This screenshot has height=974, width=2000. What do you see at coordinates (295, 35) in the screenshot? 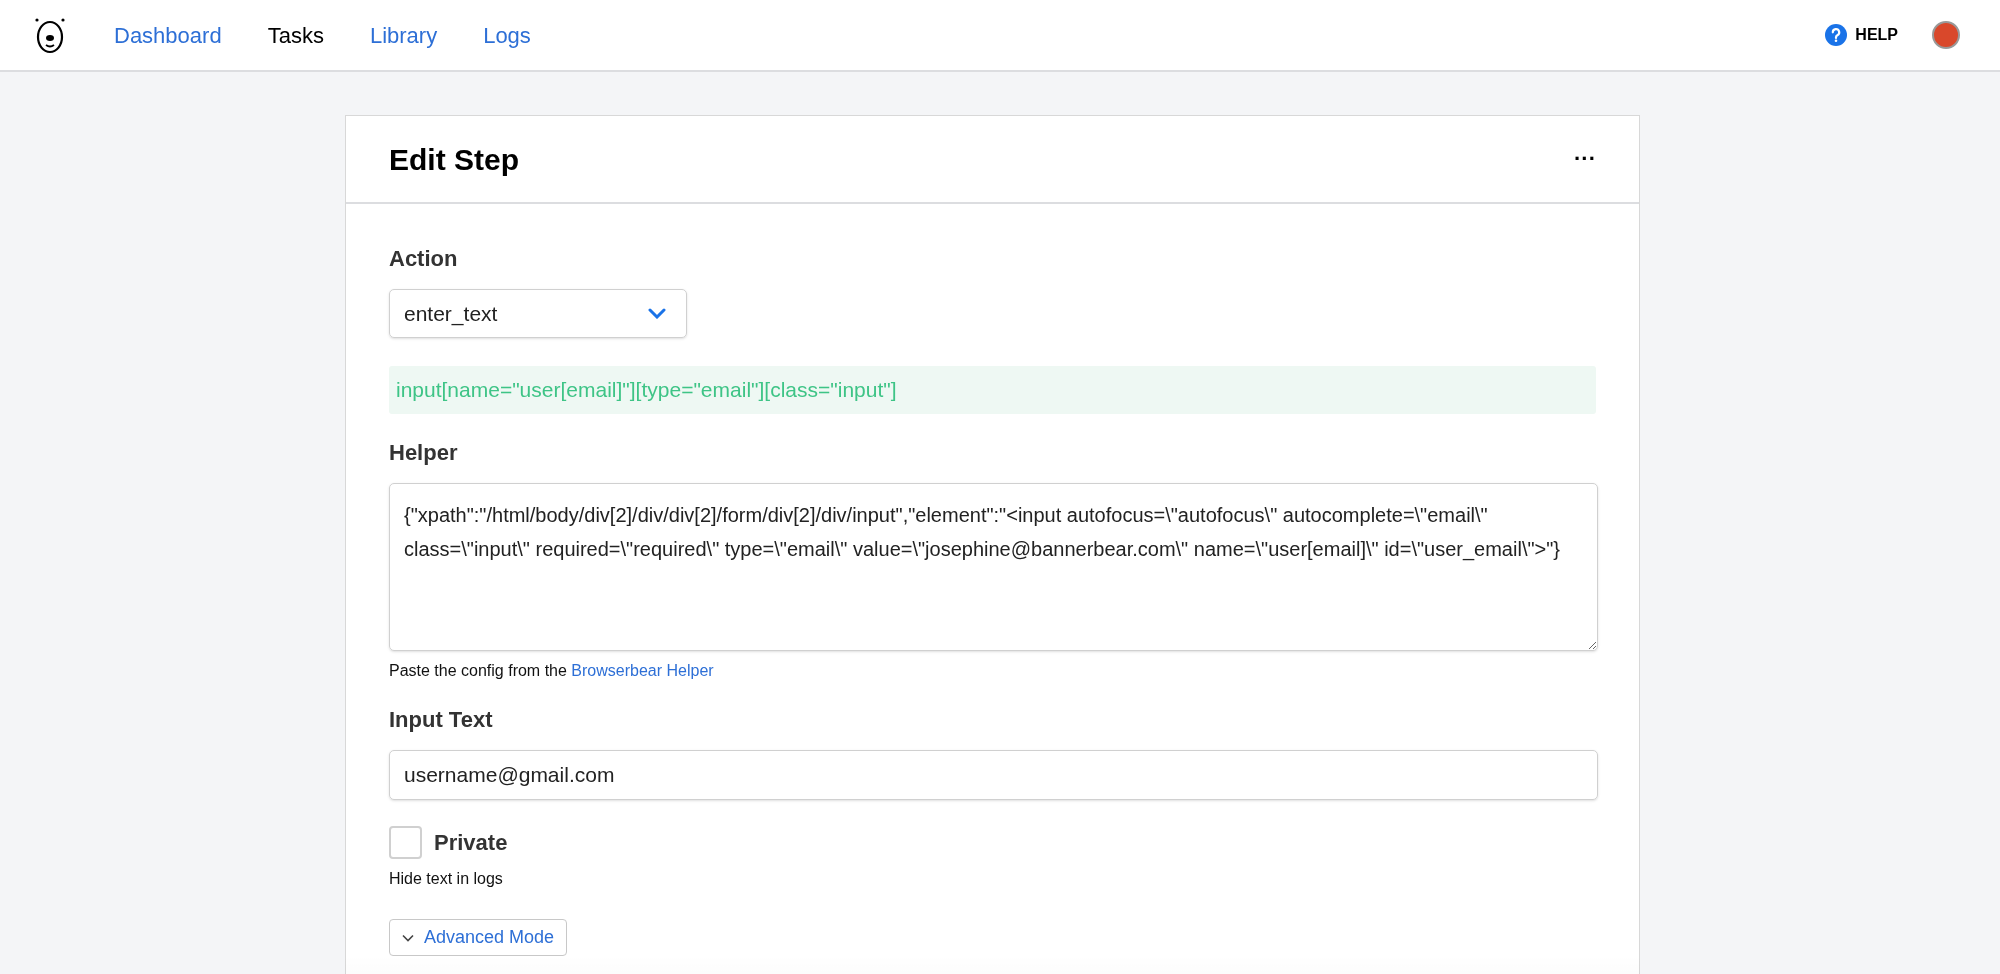
I see `nav-link: Tasks` at bounding box center [295, 35].